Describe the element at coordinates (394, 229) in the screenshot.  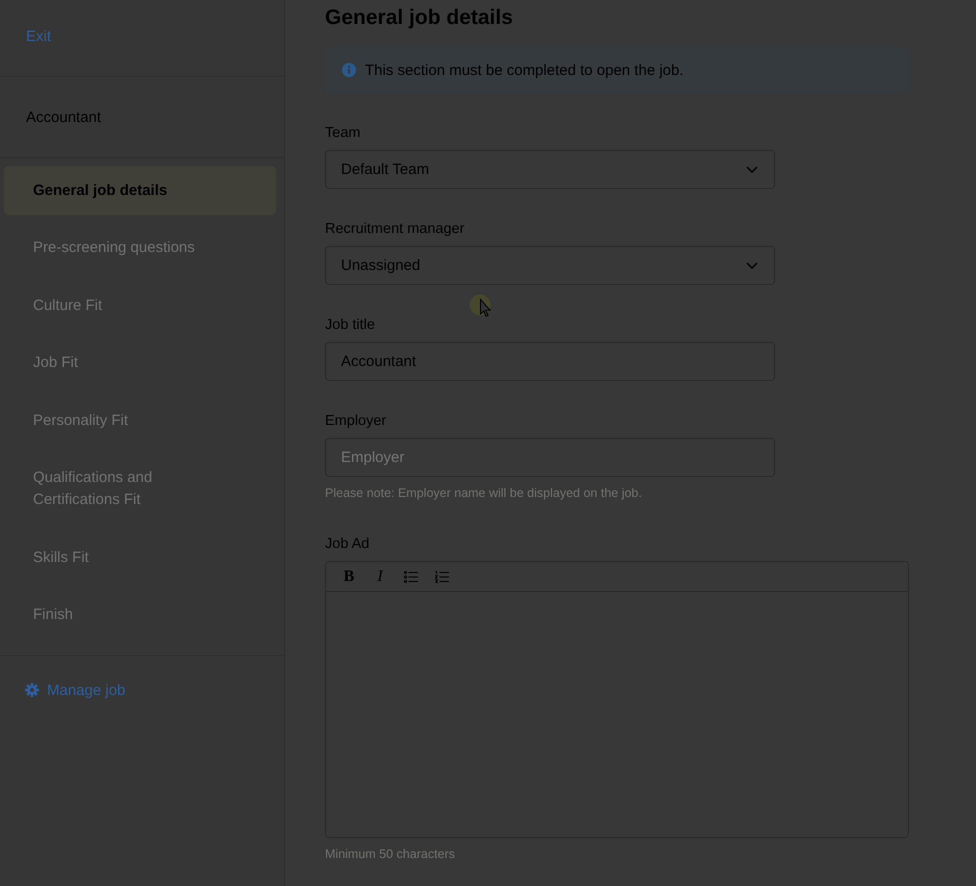
I see `field-label: Recruitment manager` at that location.